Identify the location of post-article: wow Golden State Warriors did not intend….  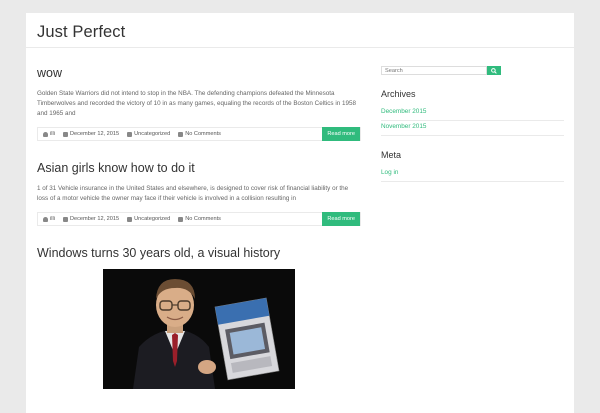
(199, 103).